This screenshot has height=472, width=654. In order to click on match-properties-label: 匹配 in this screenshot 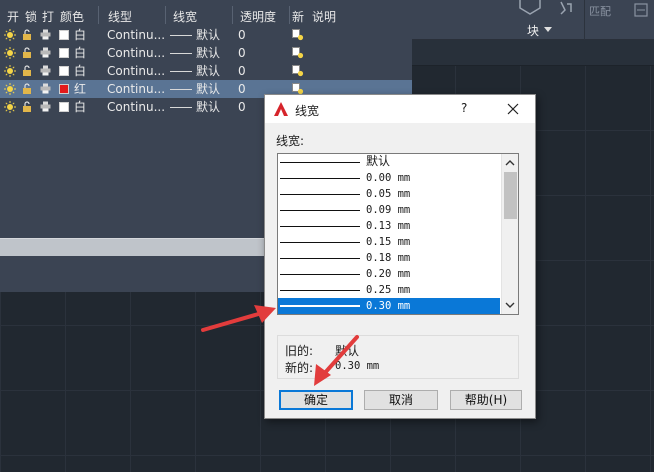, I will do `click(600, 11)`.